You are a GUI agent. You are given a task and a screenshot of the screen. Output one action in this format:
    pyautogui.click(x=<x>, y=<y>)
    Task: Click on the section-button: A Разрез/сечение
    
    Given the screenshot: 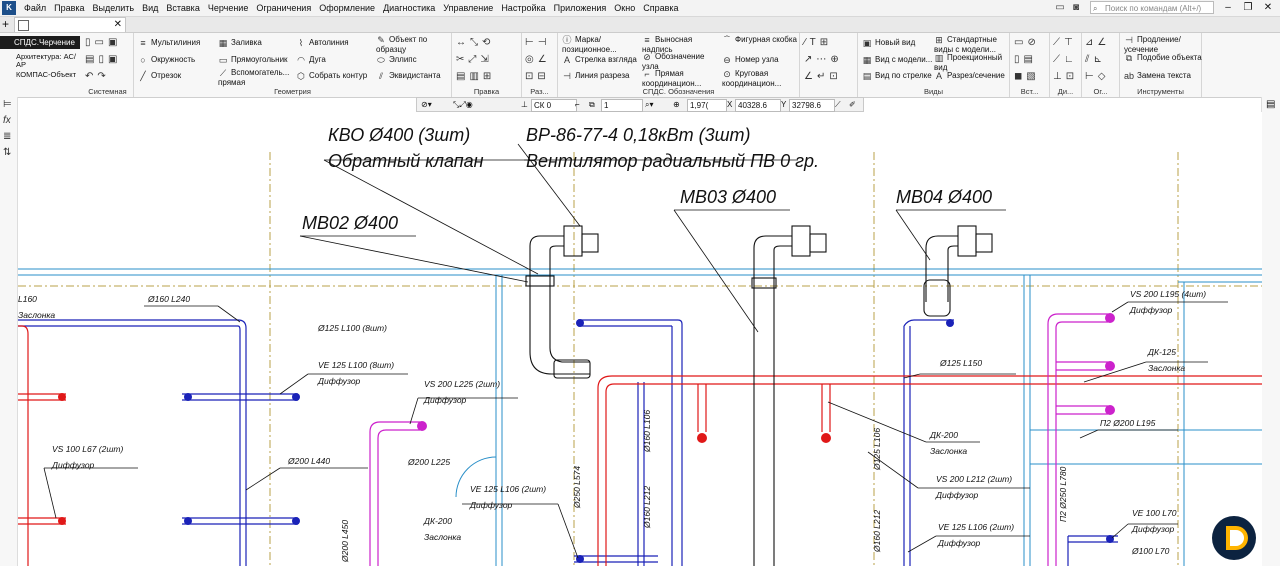 What is the action you would take?
    pyautogui.click(x=969, y=76)
    